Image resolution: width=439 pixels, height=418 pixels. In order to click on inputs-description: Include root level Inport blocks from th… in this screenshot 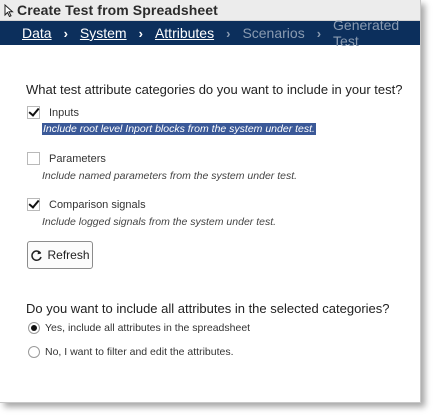, I will do `click(179, 129)`.